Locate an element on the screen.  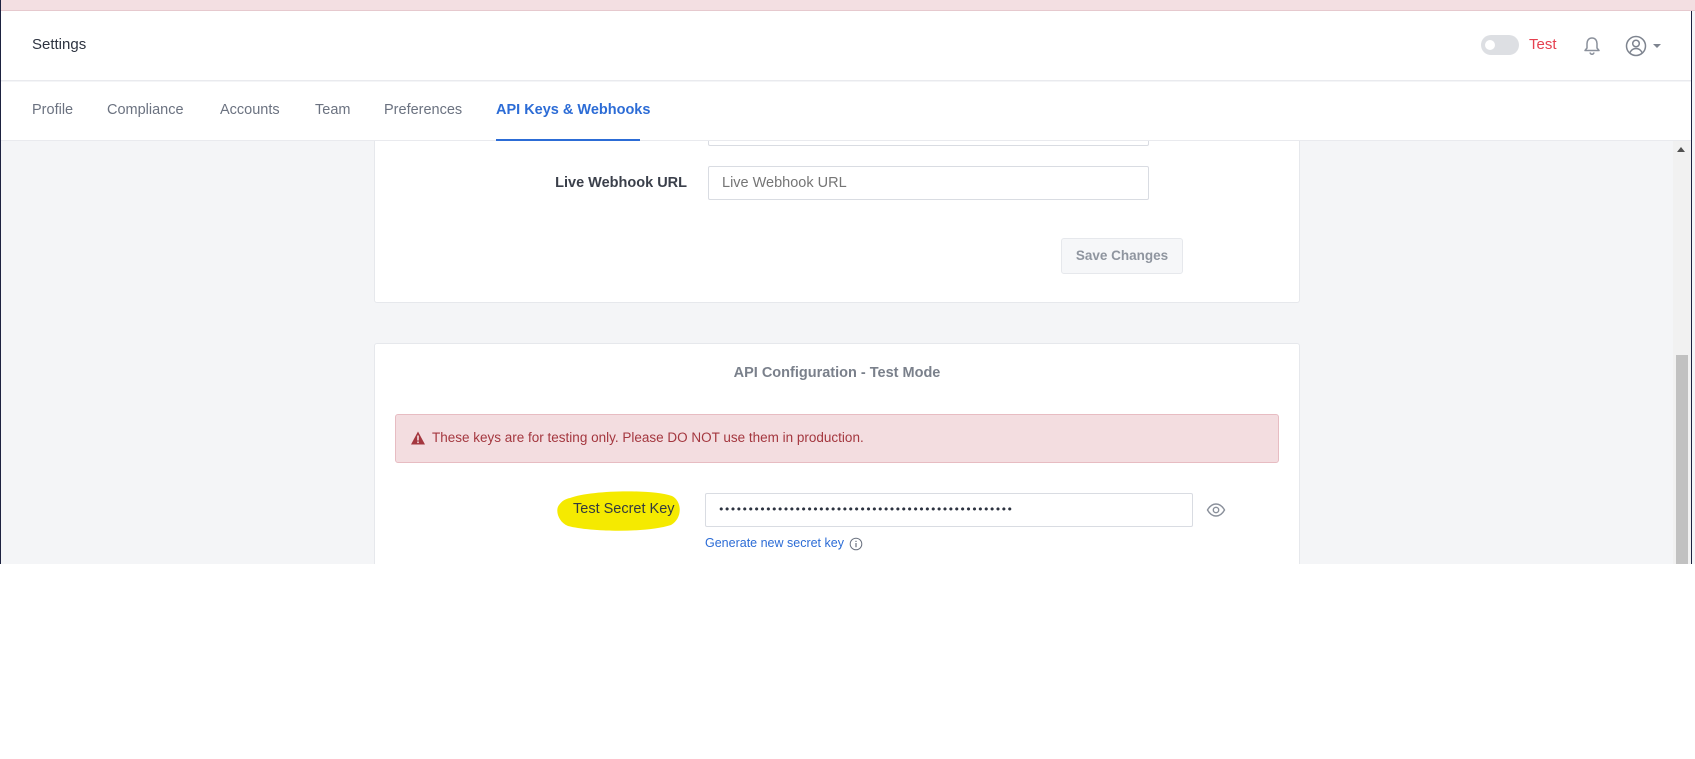
mode-label: Test is located at coordinates (1543, 44).